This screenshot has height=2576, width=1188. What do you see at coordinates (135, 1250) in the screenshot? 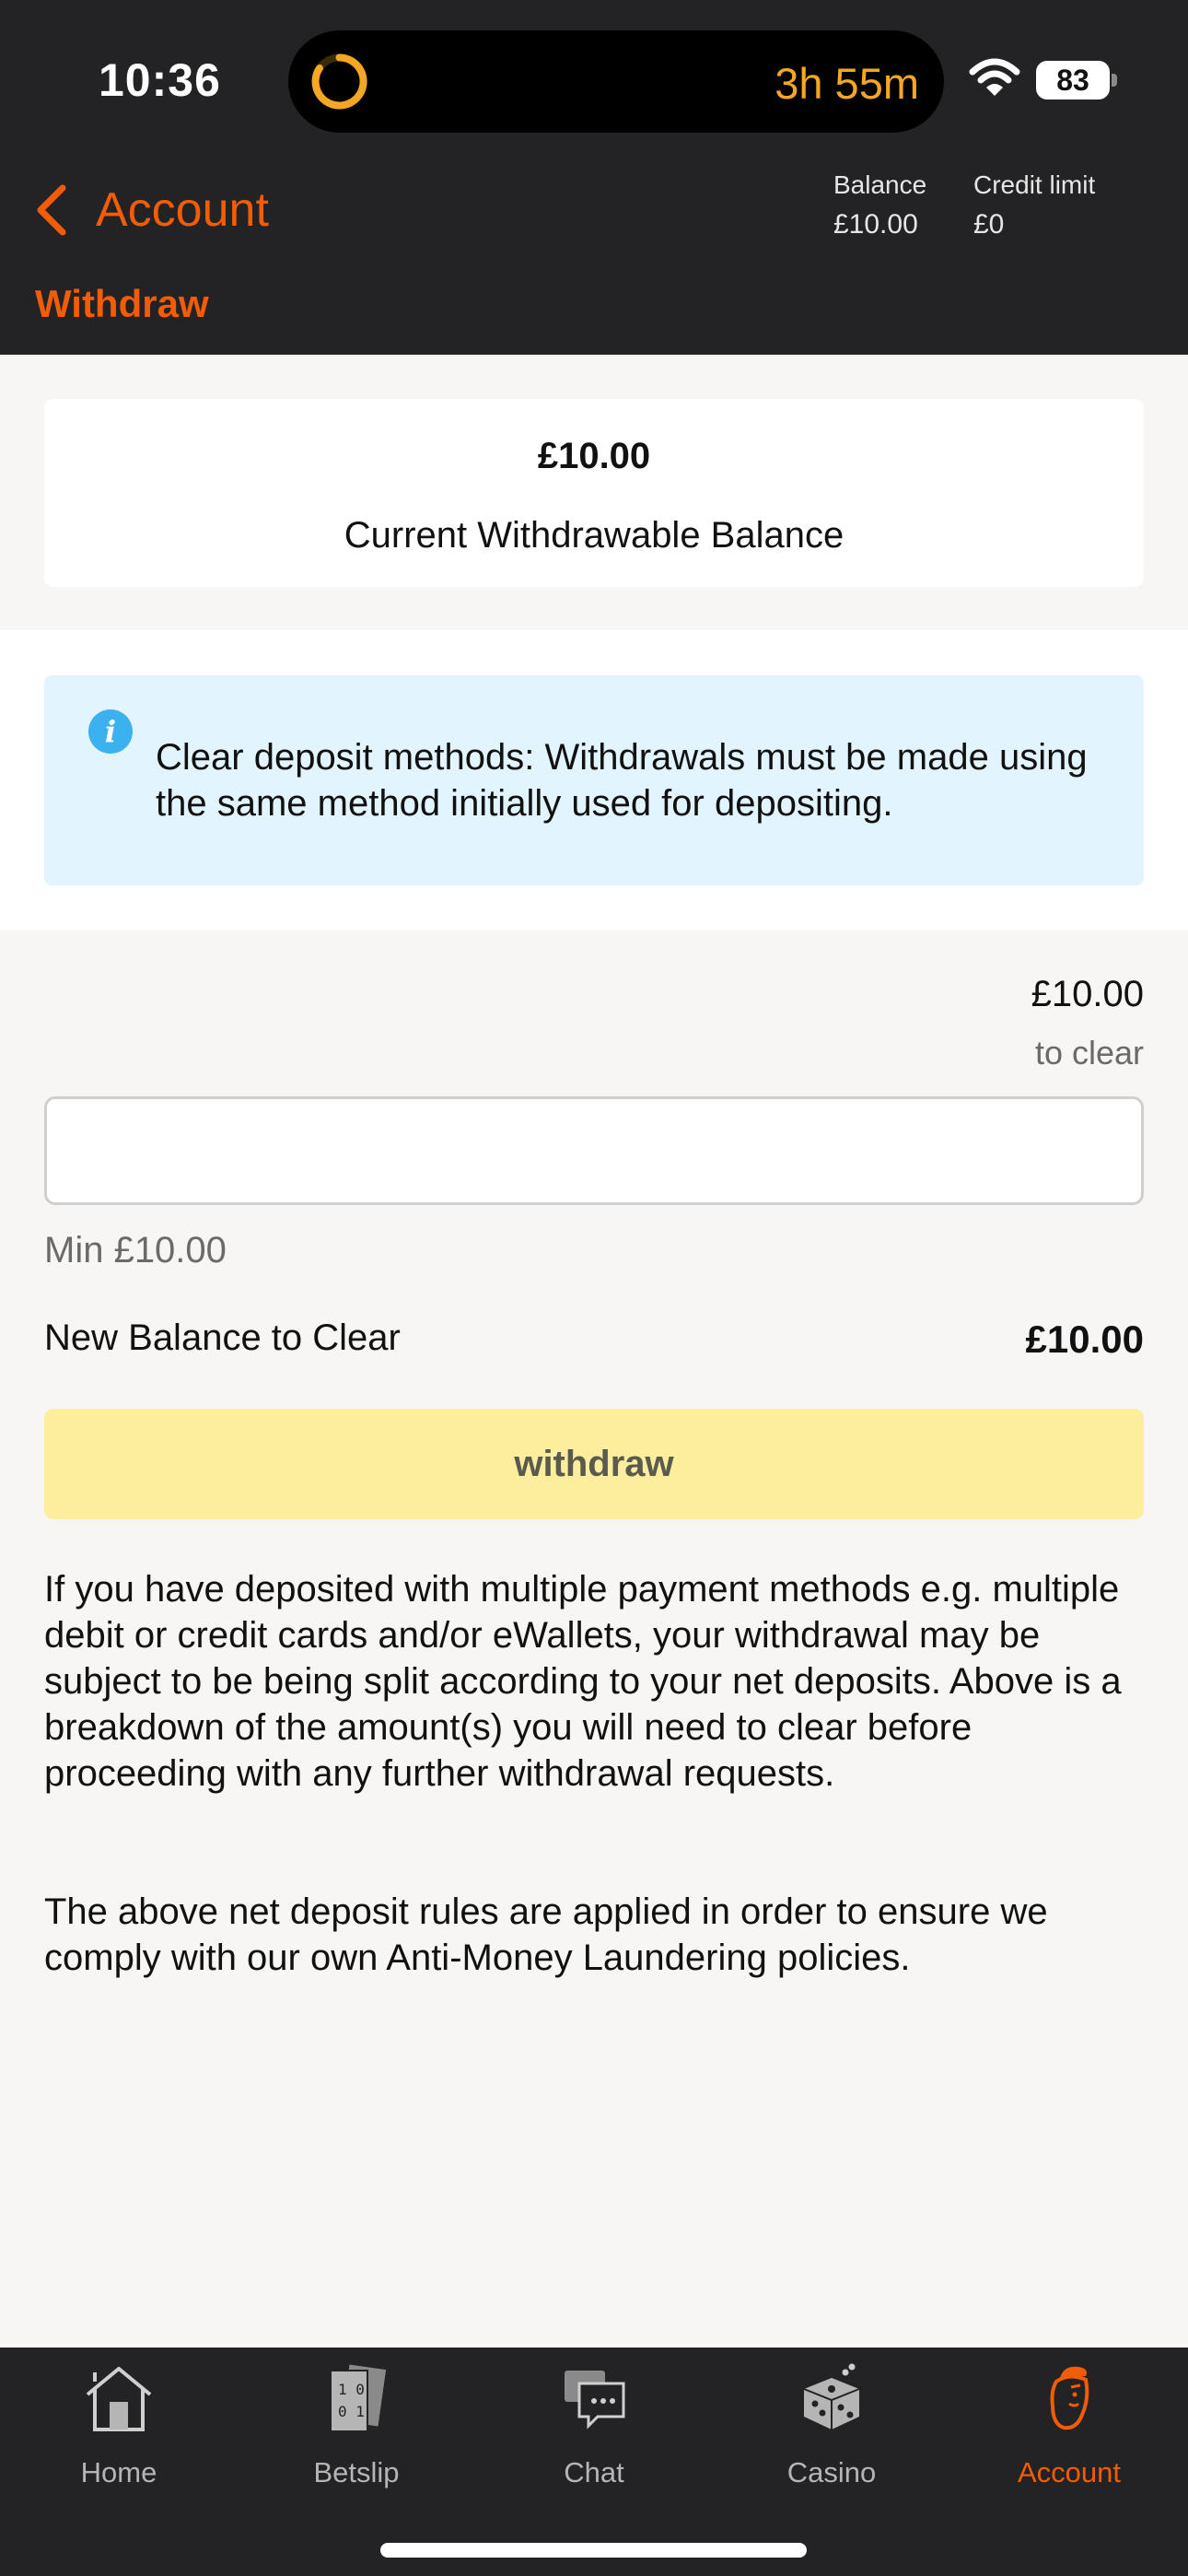
I see `min-amount-label: Min £10.00` at bounding box center [135, 1250].